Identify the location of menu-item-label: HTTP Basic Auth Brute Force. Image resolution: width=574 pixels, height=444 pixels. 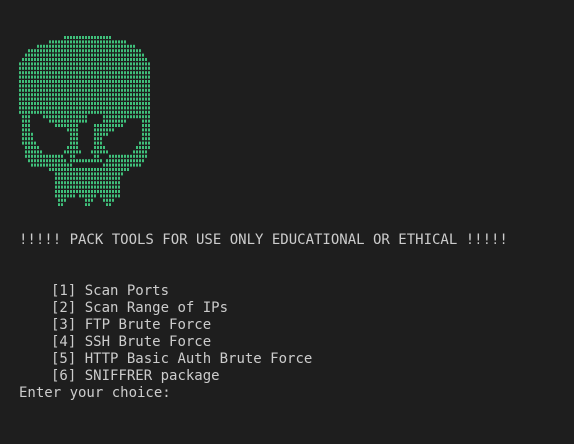
(198, 359).